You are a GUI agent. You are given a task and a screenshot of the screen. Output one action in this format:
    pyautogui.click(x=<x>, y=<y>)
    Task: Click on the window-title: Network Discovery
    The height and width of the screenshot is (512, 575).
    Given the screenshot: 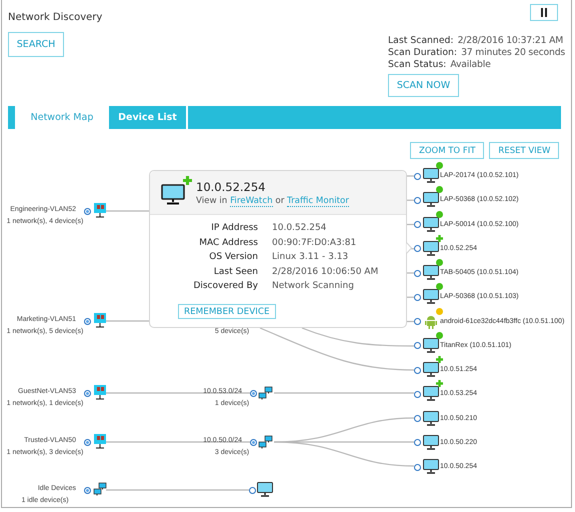 What is the action you would take?
    pyautogui.click(x=55, y=17)
    